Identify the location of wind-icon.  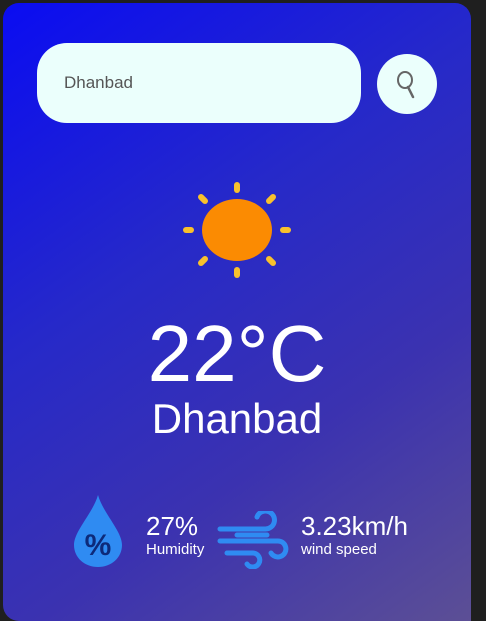
(253, 540).